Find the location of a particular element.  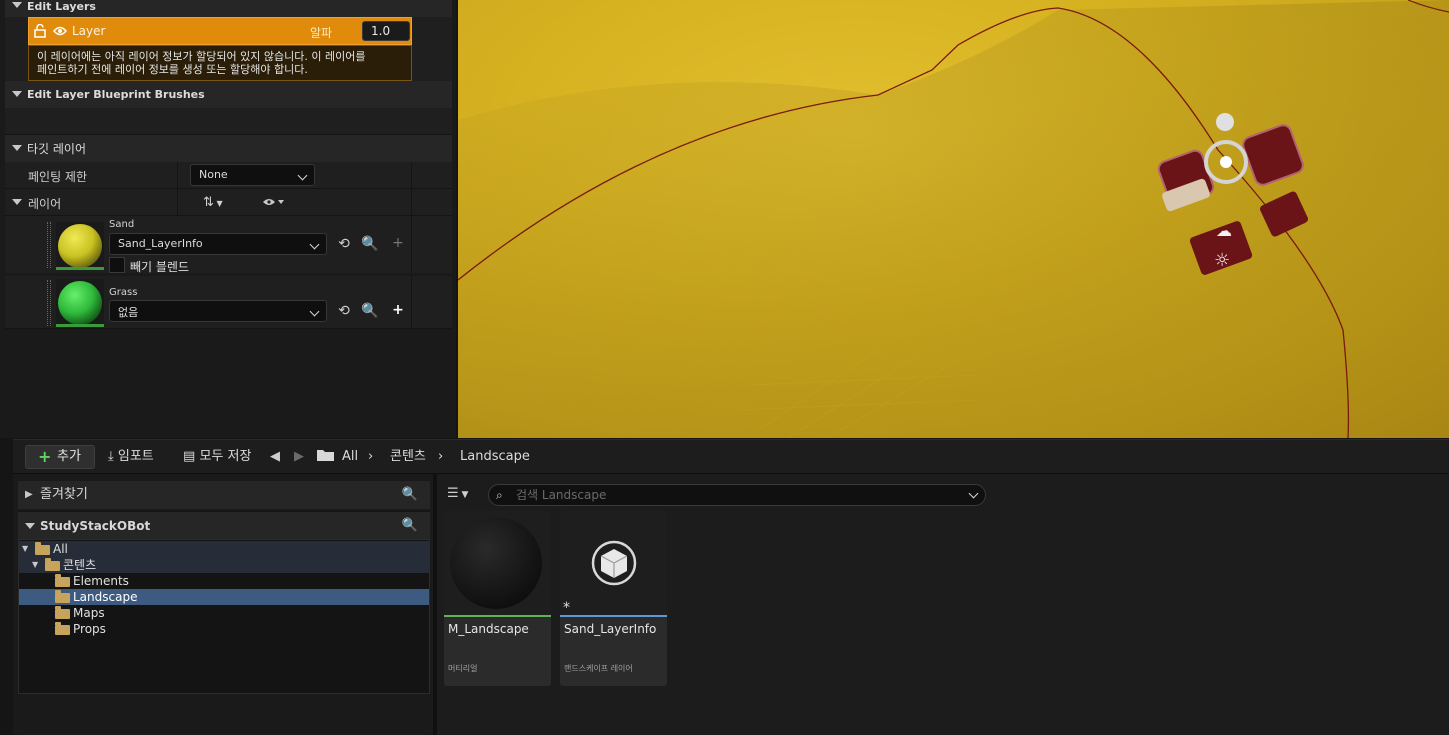

favorites-section: ▶ 즐겨찾기 🔍 is located at coordinates (224, 495).